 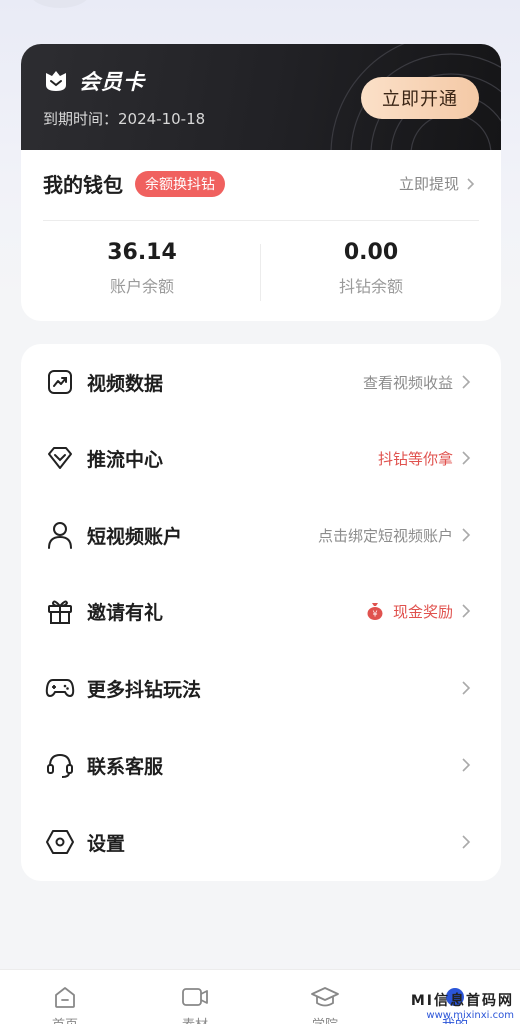 What do you see at coordinates (385, 535) in the screenshot?
I see `menu-hint-text: 点击绑定短视频账户` at bounding box center [385, 535].